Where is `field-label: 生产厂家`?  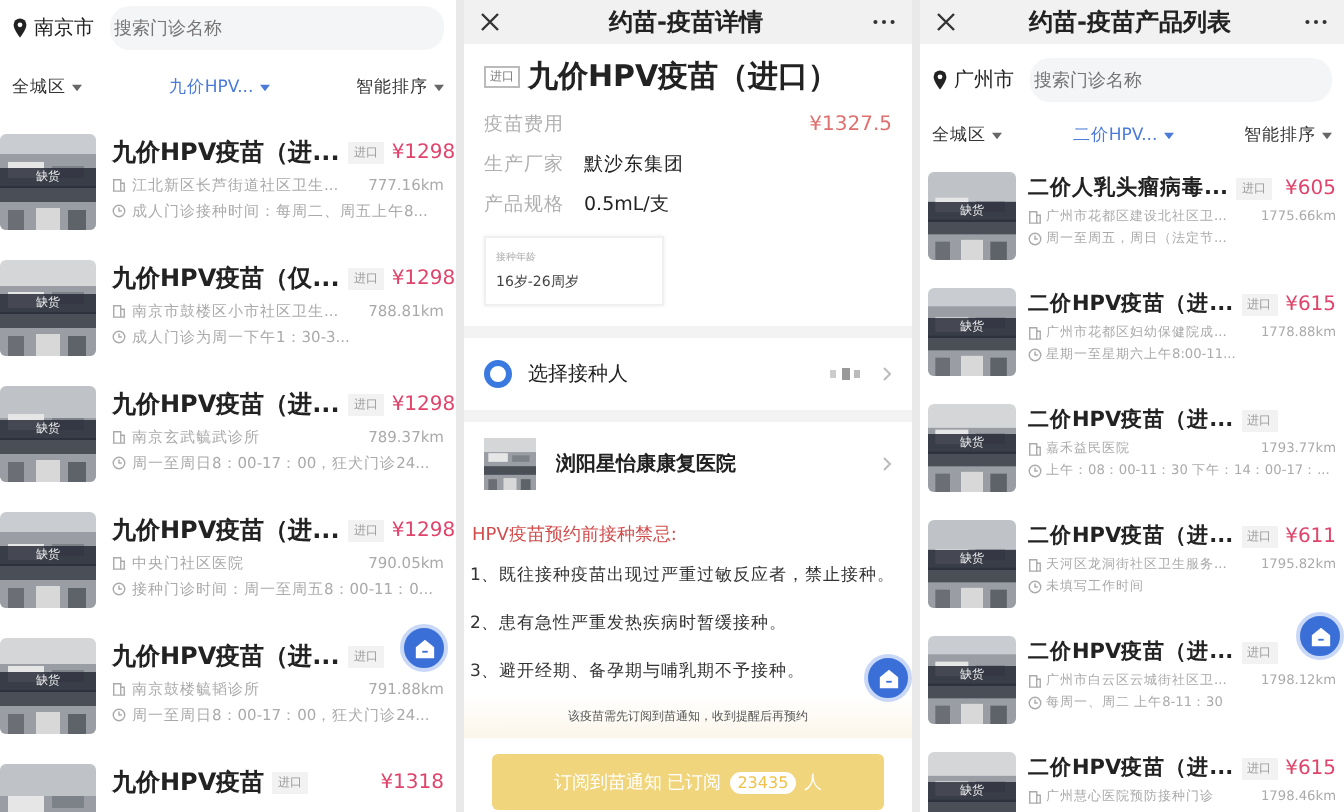 field-label: 生产厂家 is located at coordinates (524, 164).